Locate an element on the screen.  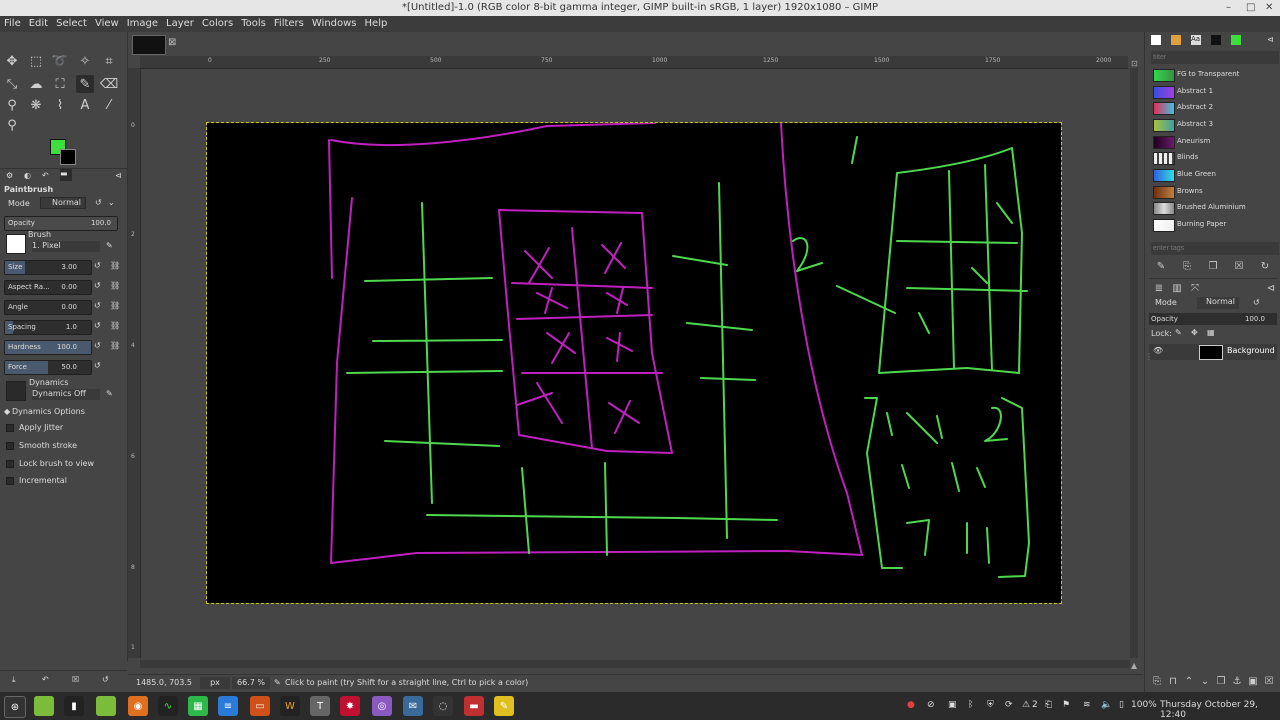
gradient-item: Abstract 2 is located at coordinates (1211, 107).